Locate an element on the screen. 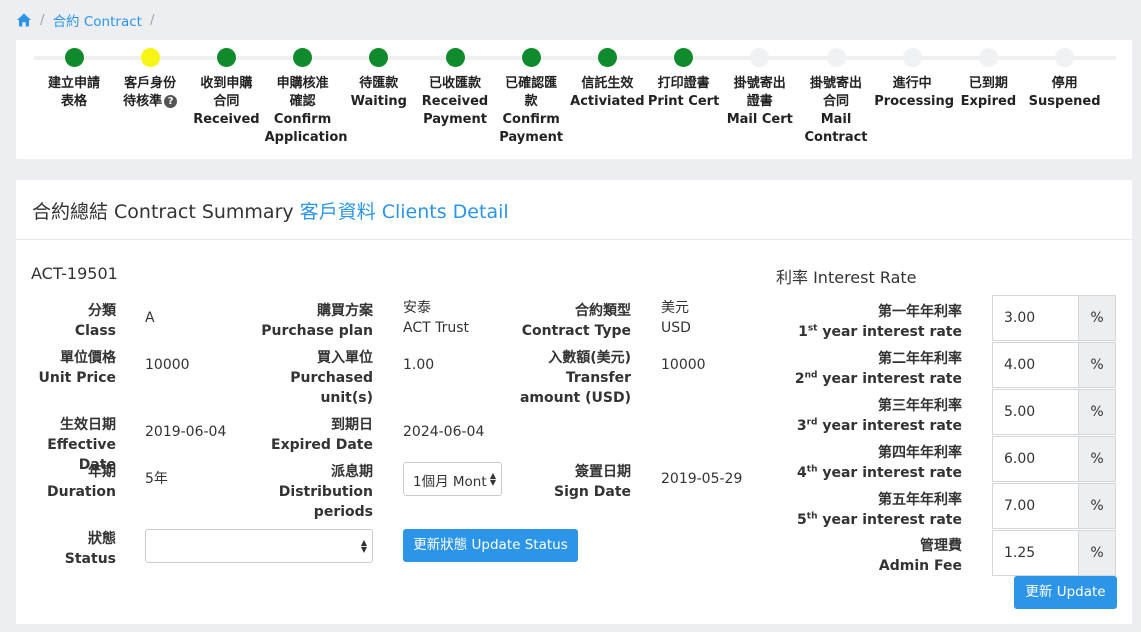 The width and height of the screenshot is (1141, 632). clients-detail-link: 客戶資料 Clients Detail is located at coordinates (404, 212).